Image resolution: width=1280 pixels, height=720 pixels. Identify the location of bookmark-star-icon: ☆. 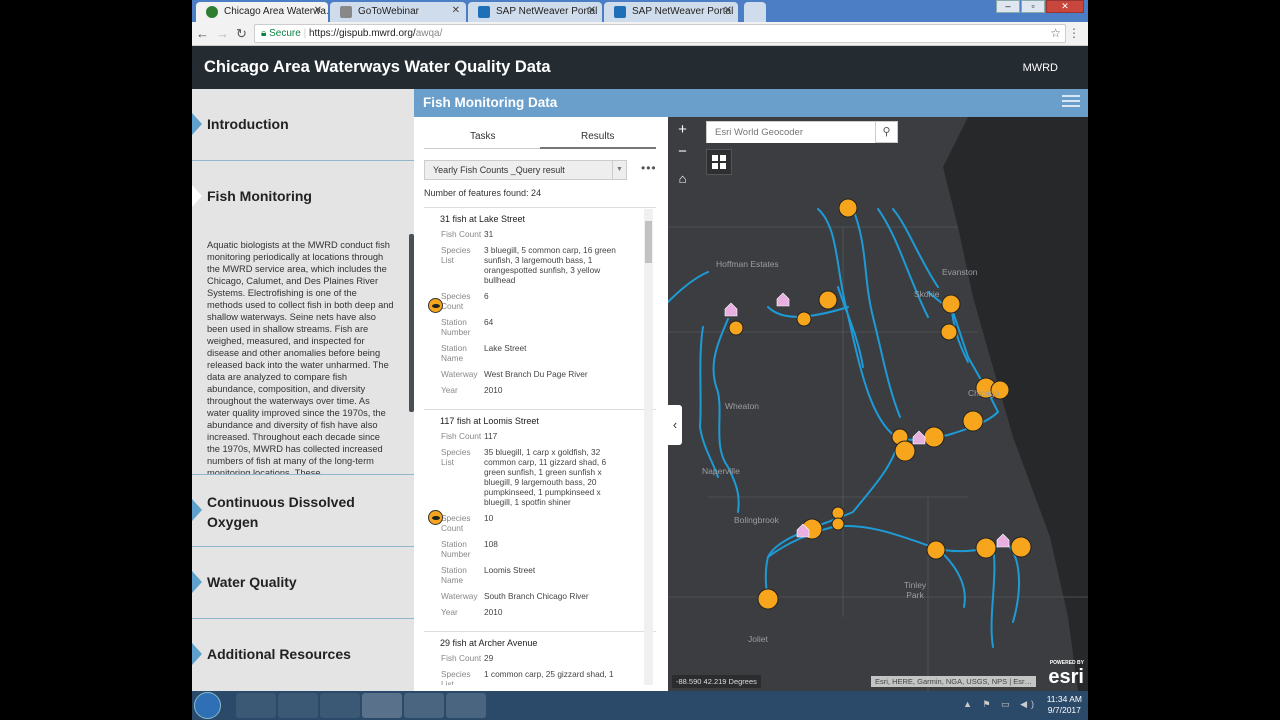
(1055, 33).